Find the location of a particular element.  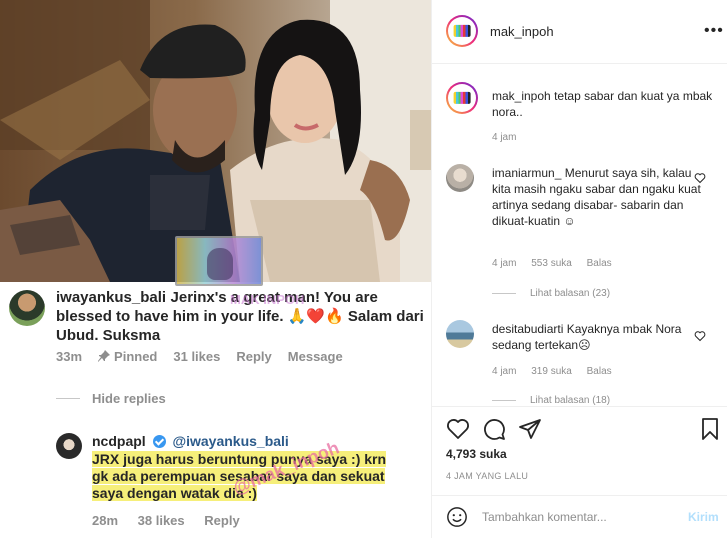

caption-username: mak_inpoh is located at coordinates (521, 96).